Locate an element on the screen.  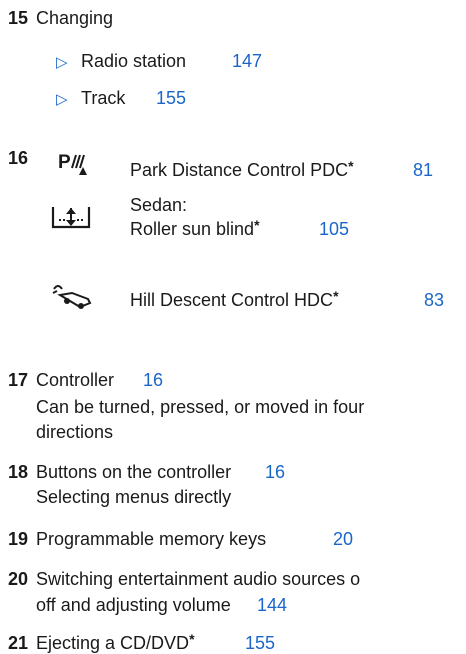
item-description: directions is located at coordinates (75, 432).